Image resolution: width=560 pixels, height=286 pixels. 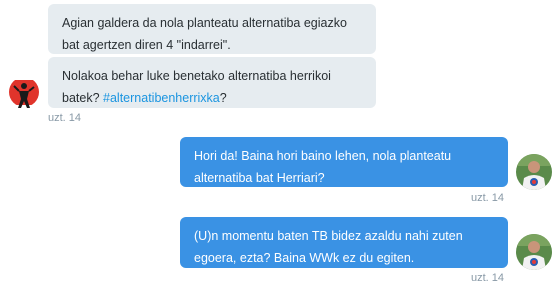 What do you see at coordinates (488, 278) in the screenshot?
I see `outgoing-timestamp-2: uzt. 14` at bounding box center [488, 278].